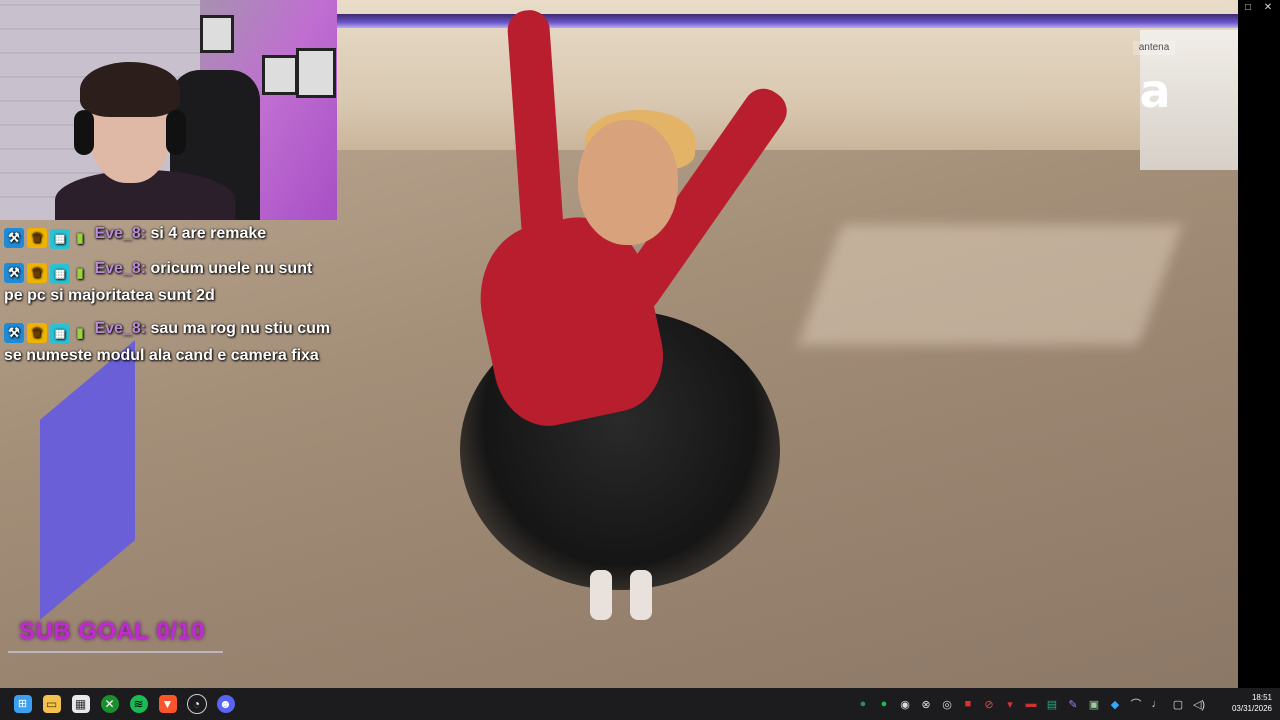 Image resolution: width=1280 pixels, height=720 pixels. Describe the element at coordinates (115, 652) in the screenshot. I see `sub-goal-divider` at that location.